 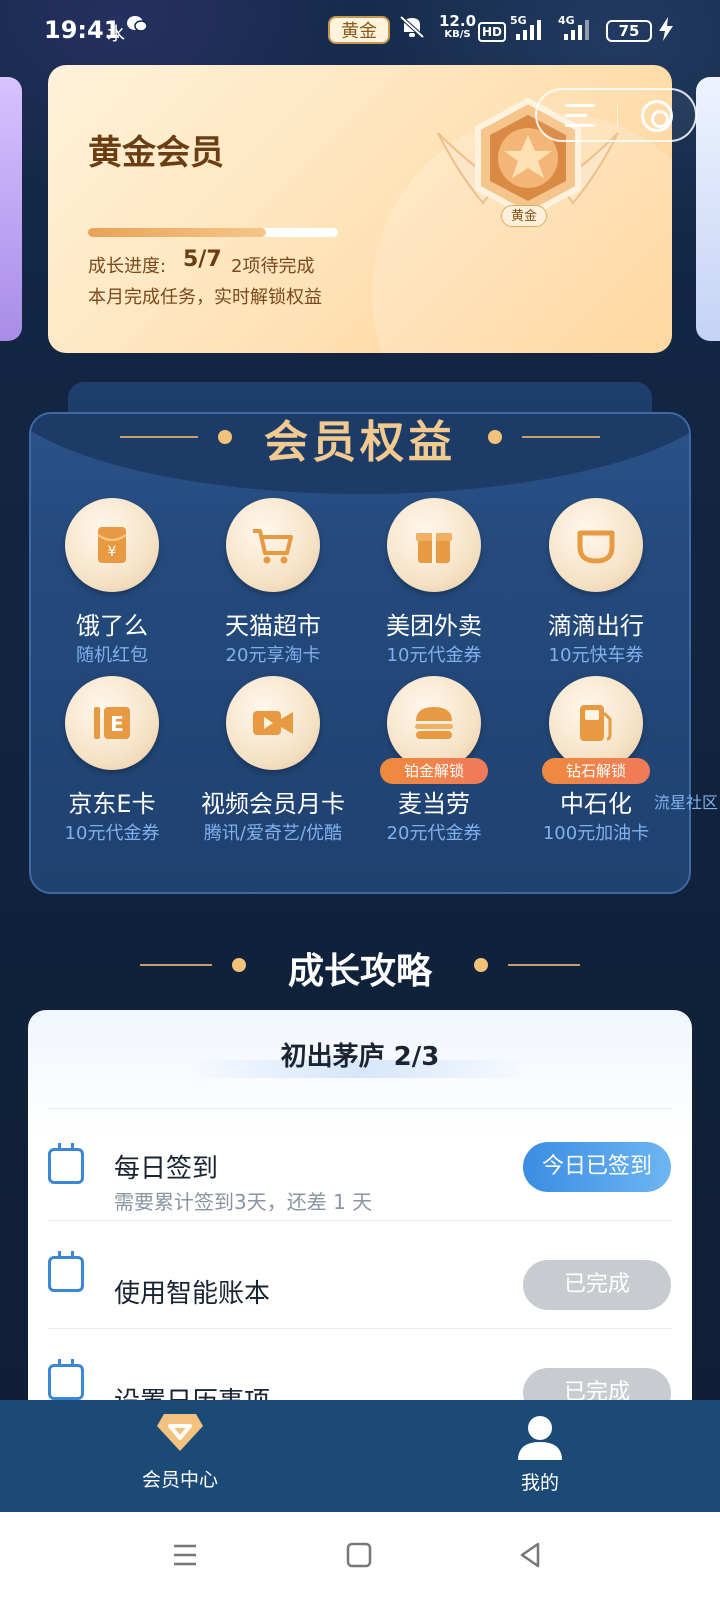 I want to click on mini-program-capsule, so click(x=616, y=115).